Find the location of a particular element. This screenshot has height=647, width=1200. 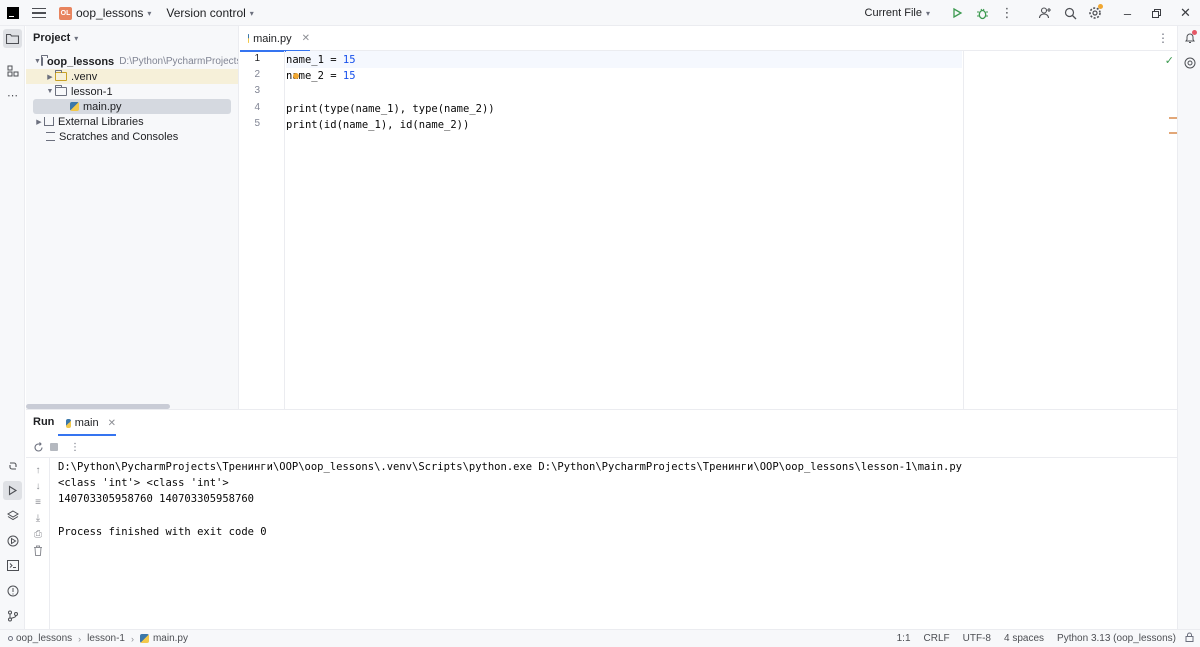

terminal-icon is located at coordinates (12, 565).